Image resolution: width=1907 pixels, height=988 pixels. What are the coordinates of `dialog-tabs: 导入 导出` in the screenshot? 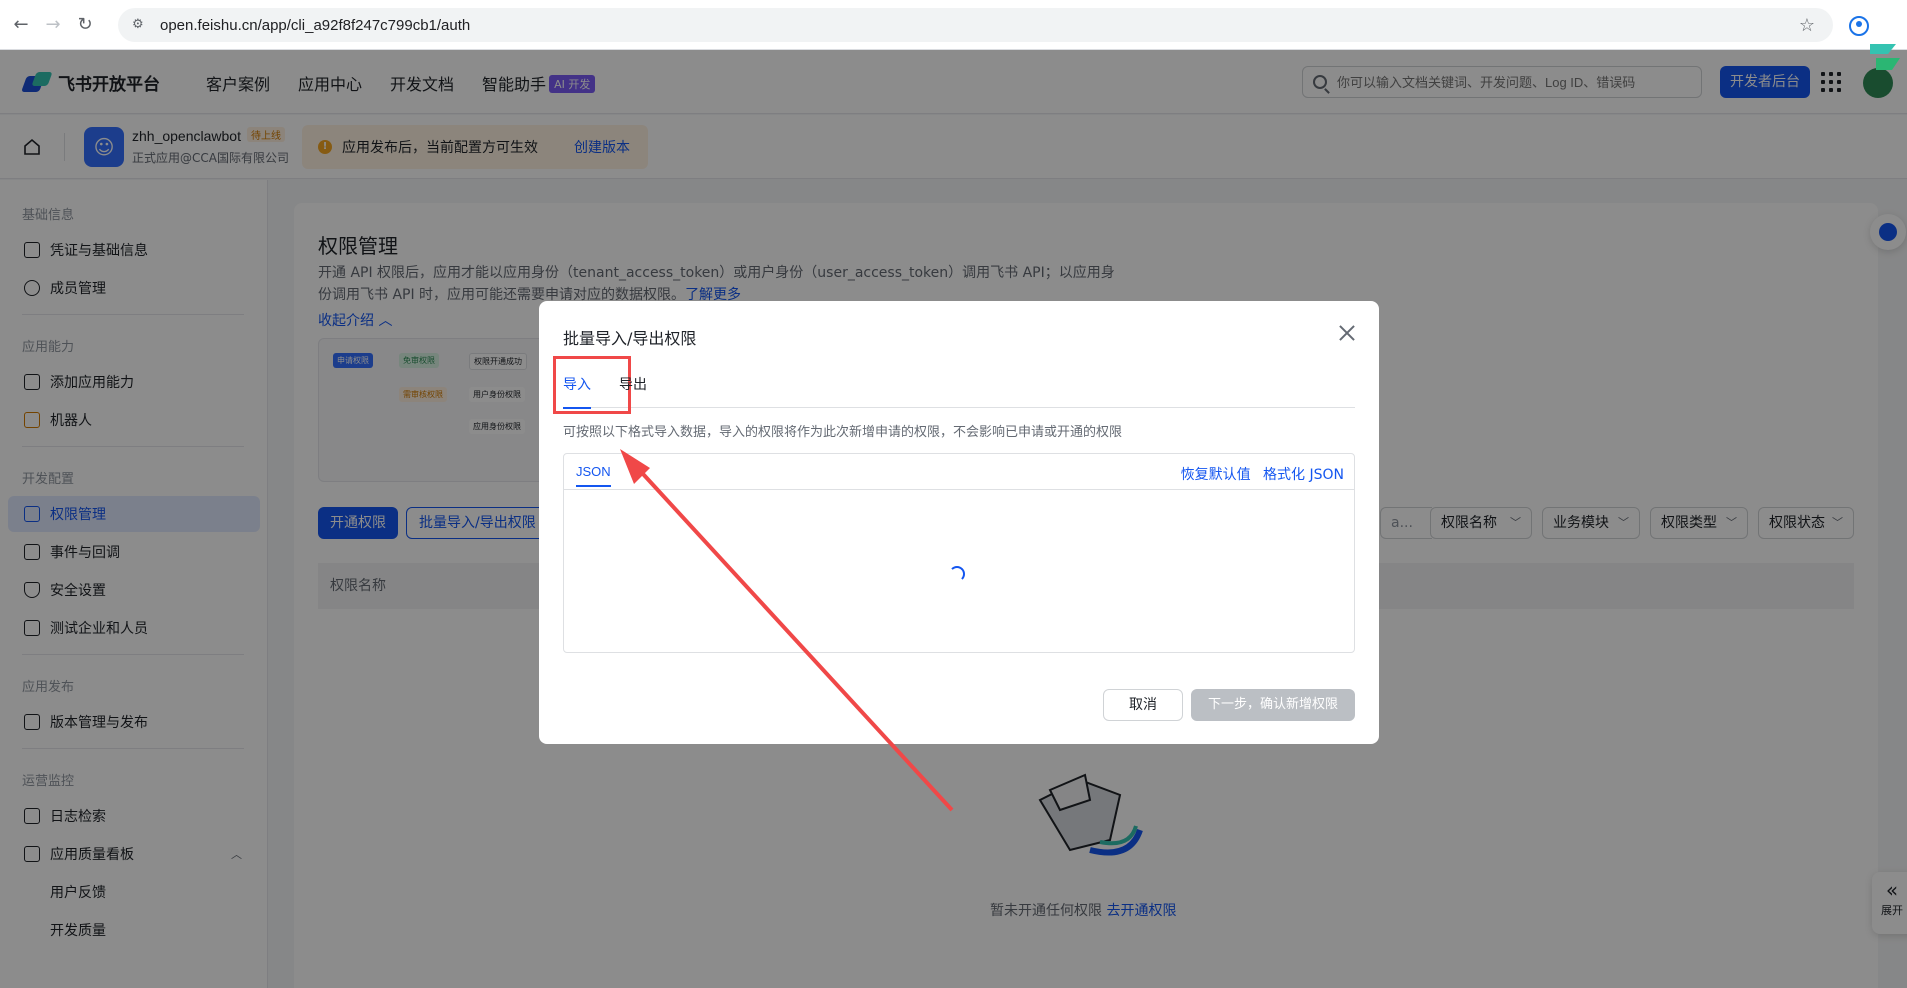 It's located at (954, 385).